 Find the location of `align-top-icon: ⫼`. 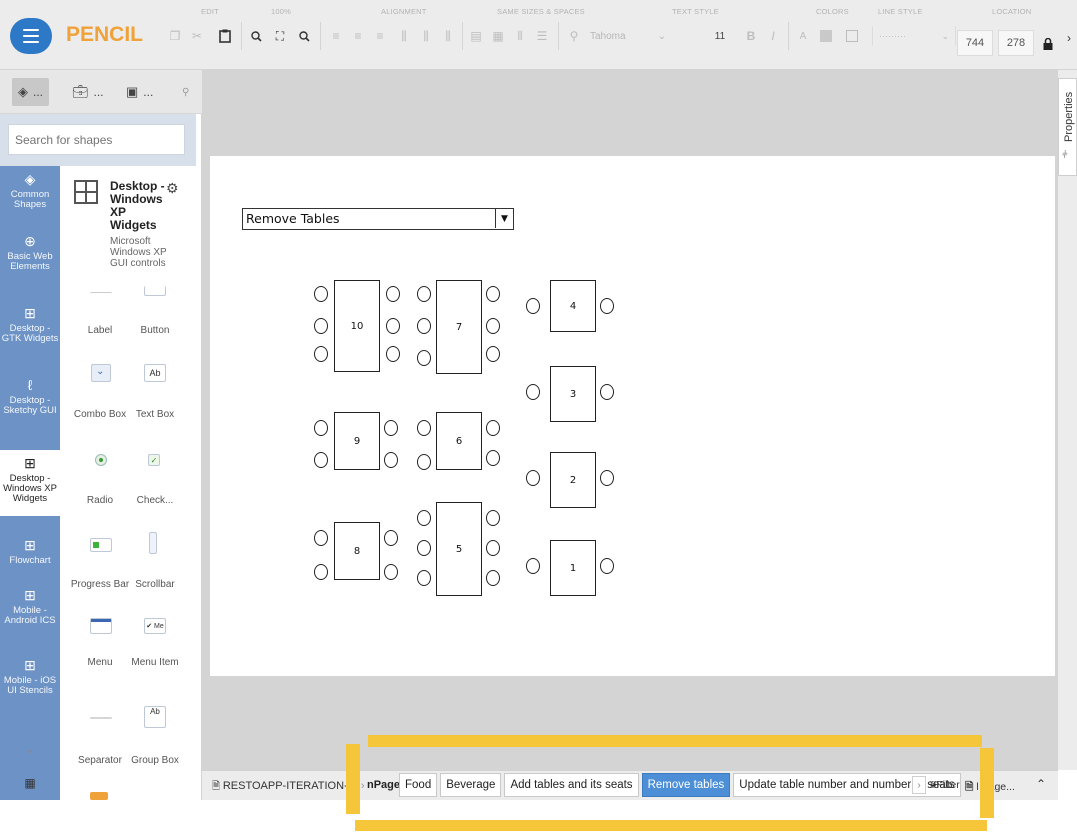

align-top-icon: ⫼ is located at coordinates (404, 36).